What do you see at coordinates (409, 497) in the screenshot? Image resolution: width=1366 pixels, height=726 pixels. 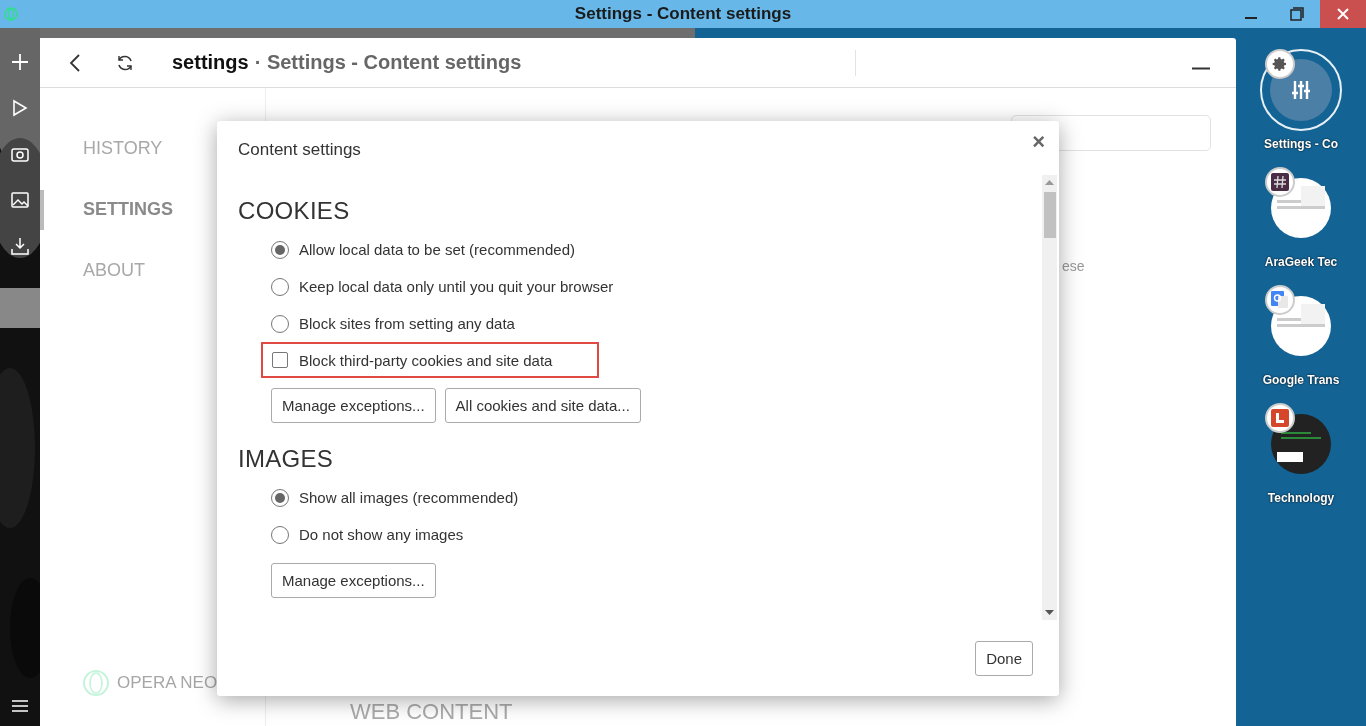 I see `option-label: Show all images (recommended)` at bounding box center [409, 497].